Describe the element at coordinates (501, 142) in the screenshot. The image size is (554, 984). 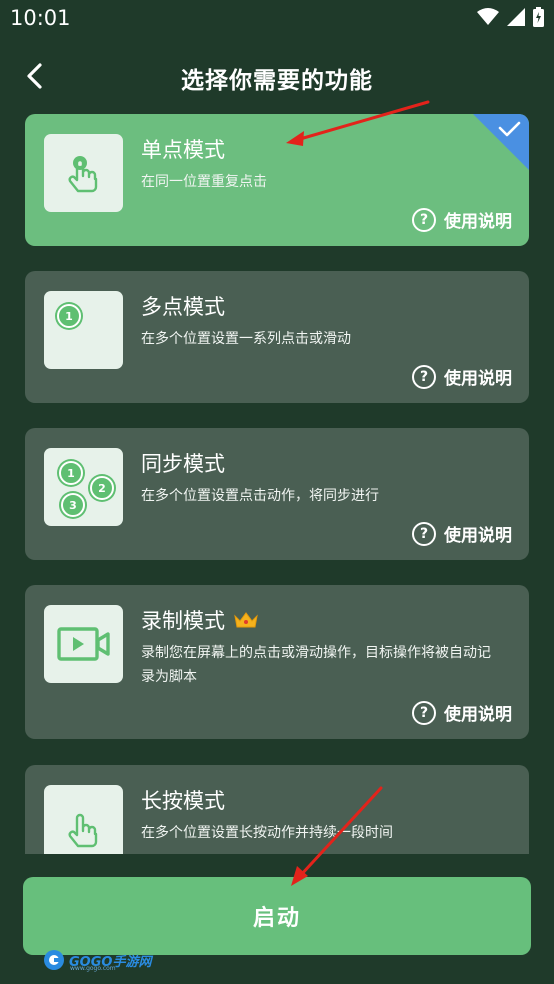
I see `selected-check-icon` at that location.